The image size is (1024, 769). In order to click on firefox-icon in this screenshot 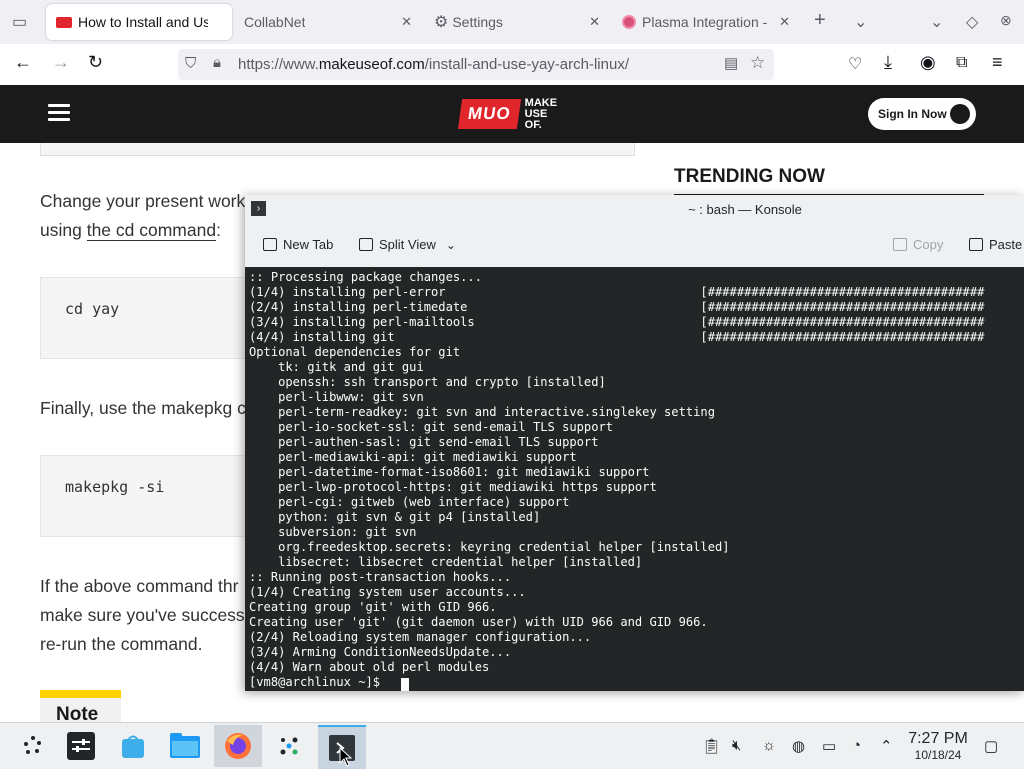, I will do `click(238, 746)`.